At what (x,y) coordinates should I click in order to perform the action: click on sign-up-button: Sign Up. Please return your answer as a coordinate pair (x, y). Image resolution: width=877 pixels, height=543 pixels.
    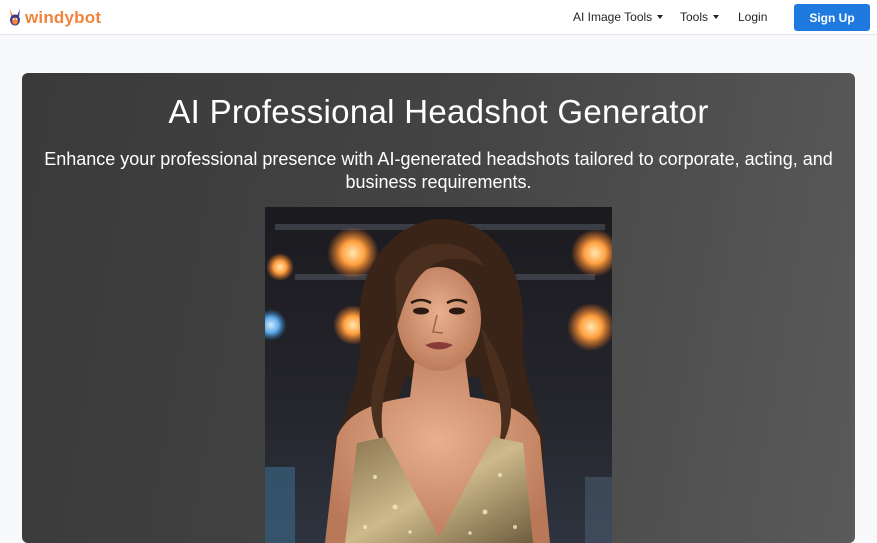
    Looking at the image, I should click on (832, 17).